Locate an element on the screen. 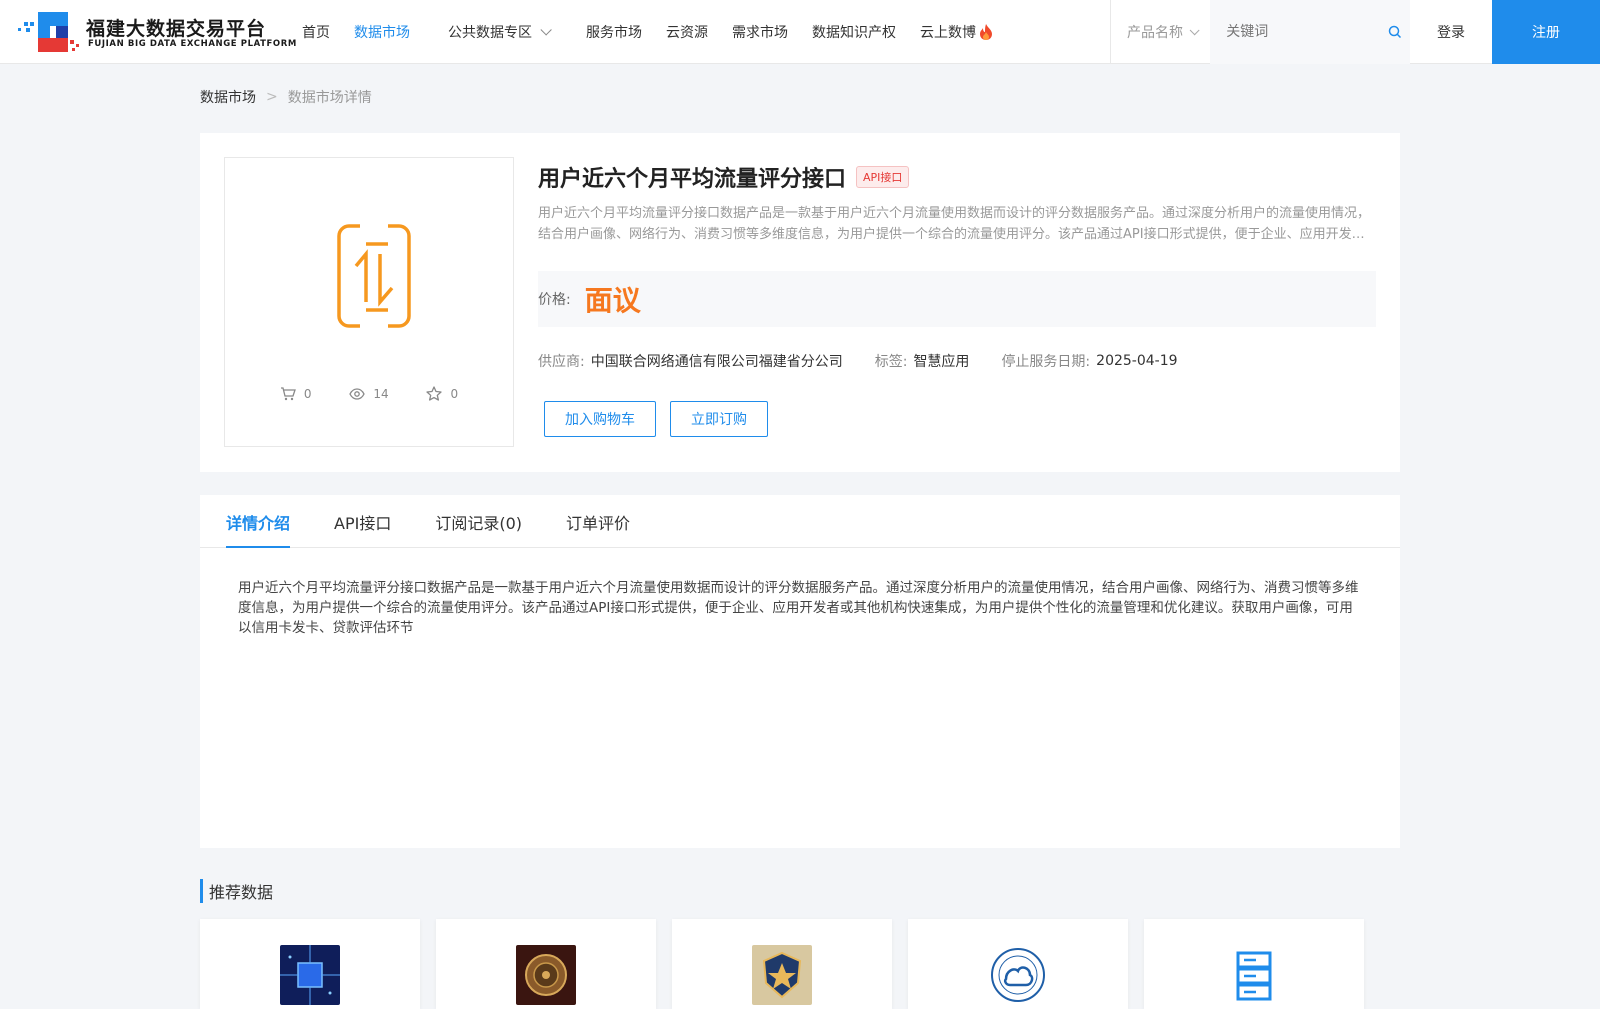 This screenshot has height=1009, width=1600. supplier-value: 中国联合网络通信有限公司福建省分公司 is located at coordinates (716, 362).